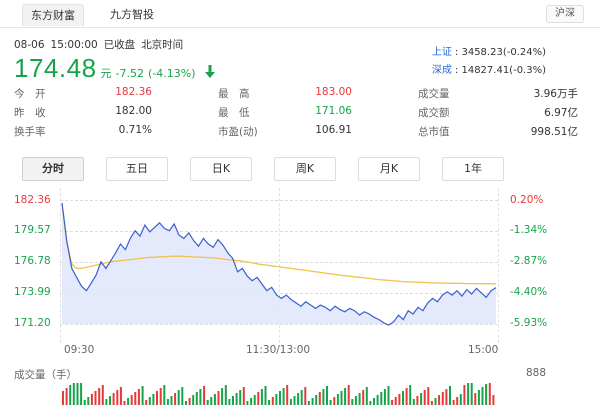 This screenshot has height=419, width=600. I want to click on x-tick-label: 11:30/13:00, so click(278, 350).